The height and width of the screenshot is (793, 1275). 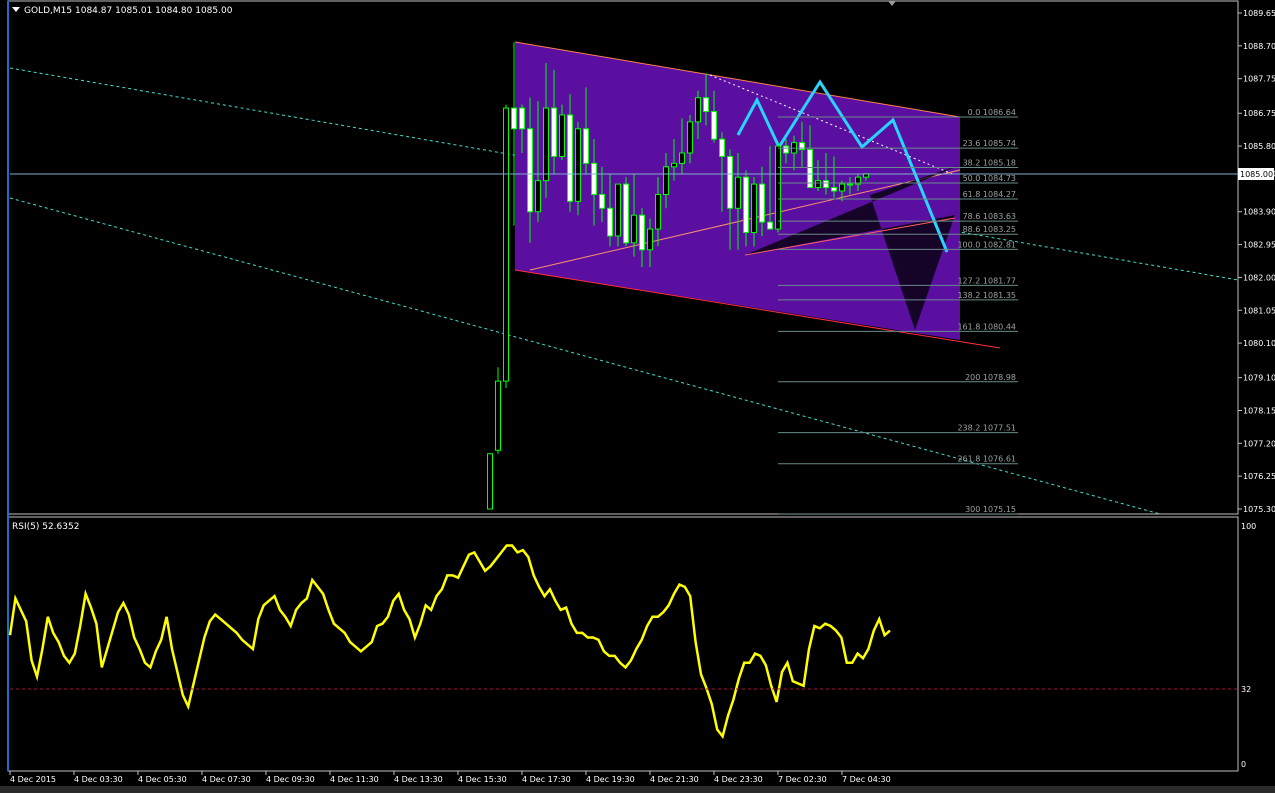 I want to click on time-tick-label: 7 Dec 04:30, so click(x=866, y=779).